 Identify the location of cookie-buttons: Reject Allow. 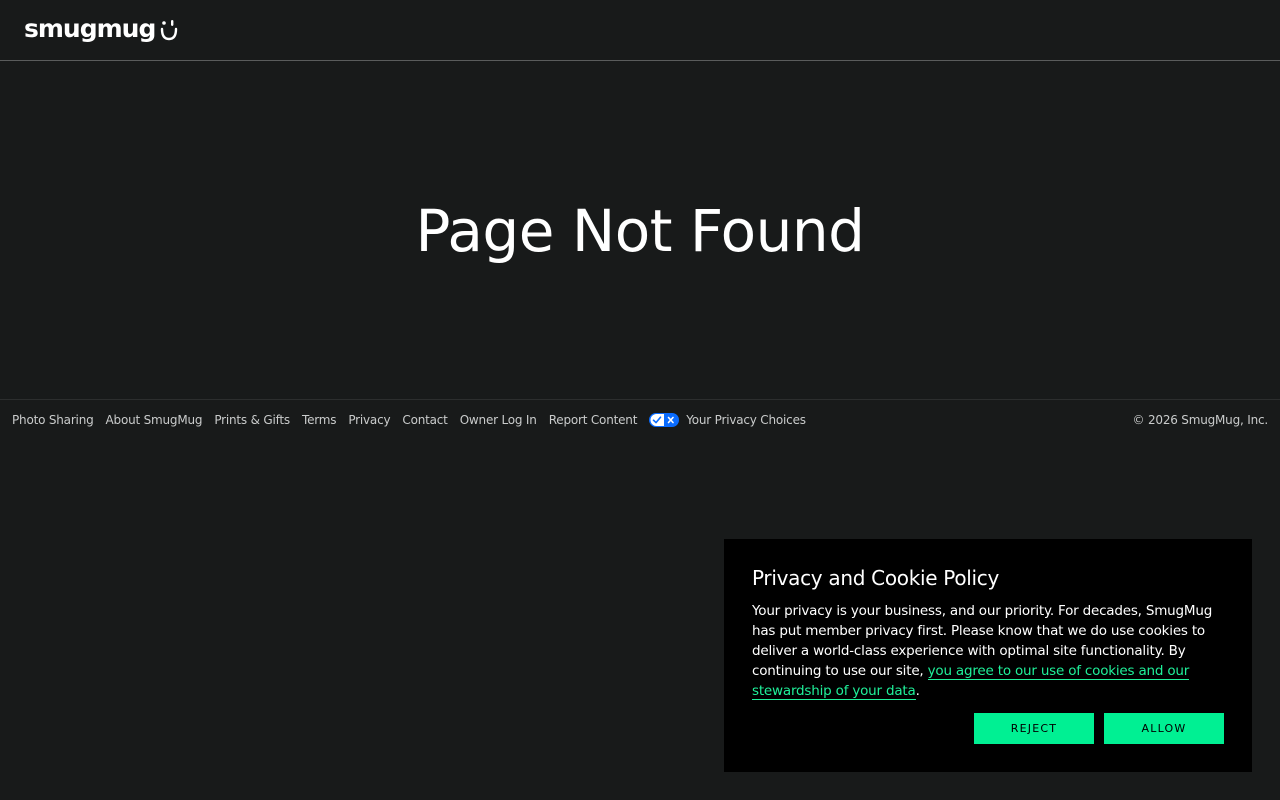
(1094, 728).